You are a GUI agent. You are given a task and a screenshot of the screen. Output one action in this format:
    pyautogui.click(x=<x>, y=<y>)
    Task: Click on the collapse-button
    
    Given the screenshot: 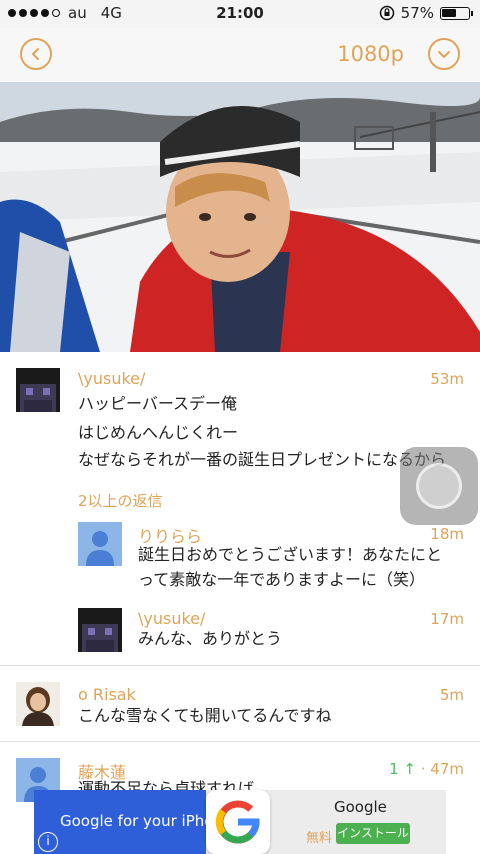 What is the action you would take?
    pyautogui.click(x=444, y=54)
    